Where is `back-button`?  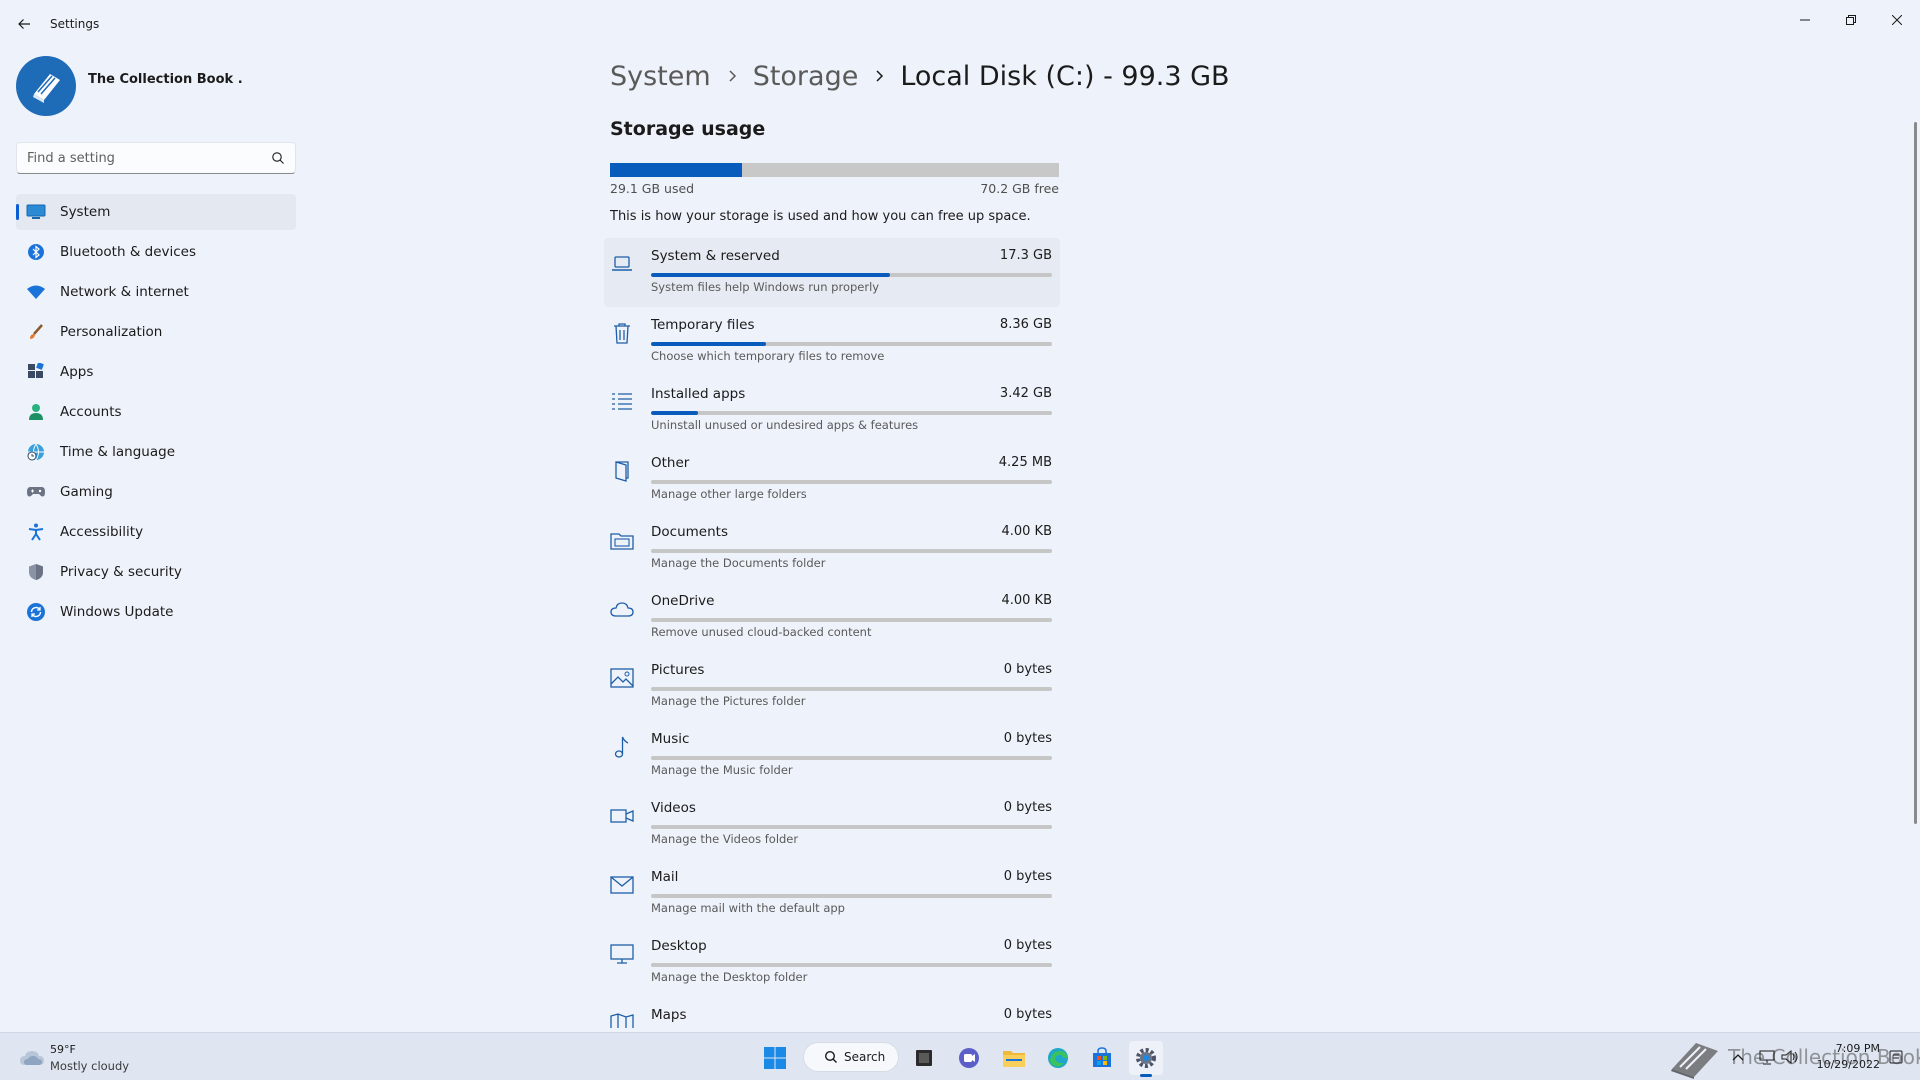
back-button is located at coordinates (24, 24).